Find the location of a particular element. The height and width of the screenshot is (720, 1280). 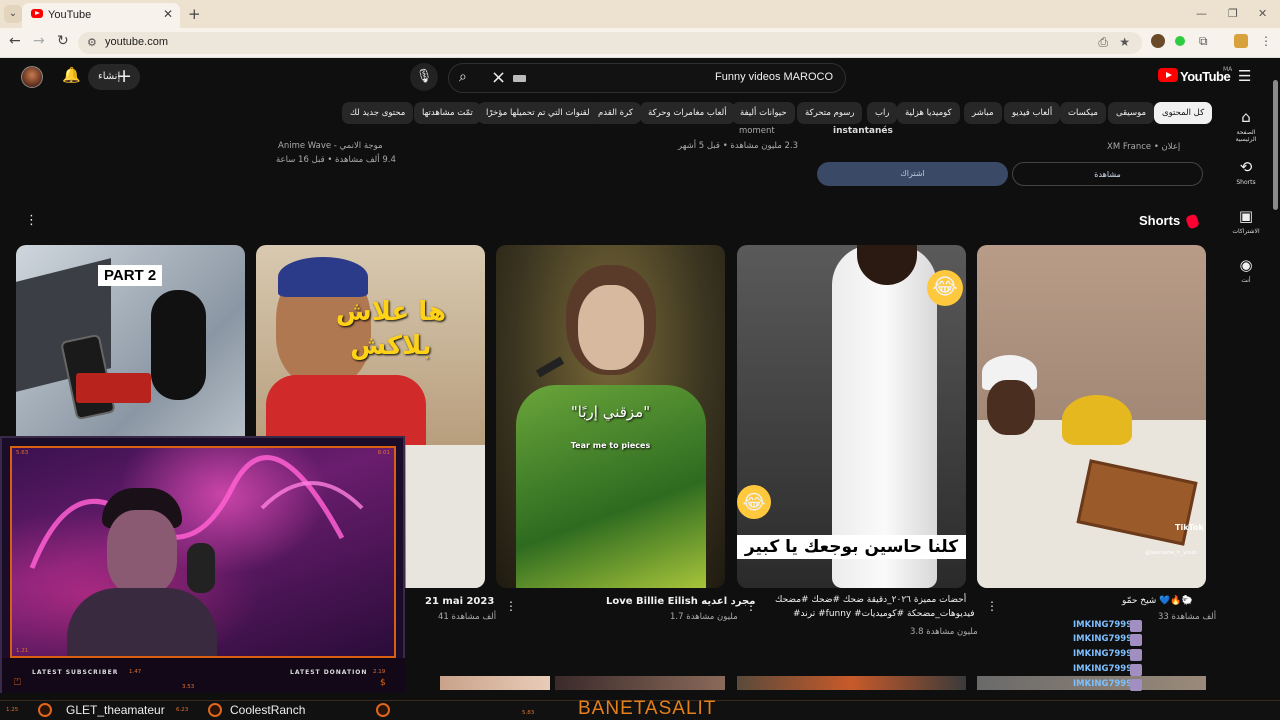

video-stats: 9.4 ألف مشاهدة • قبل 16 ساعة is located at coordinates (336, 160).